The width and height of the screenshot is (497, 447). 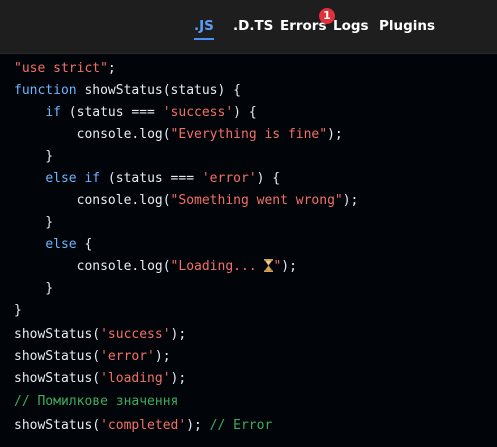 I want to click on code-line-8: }, so click(x=33, y=223).